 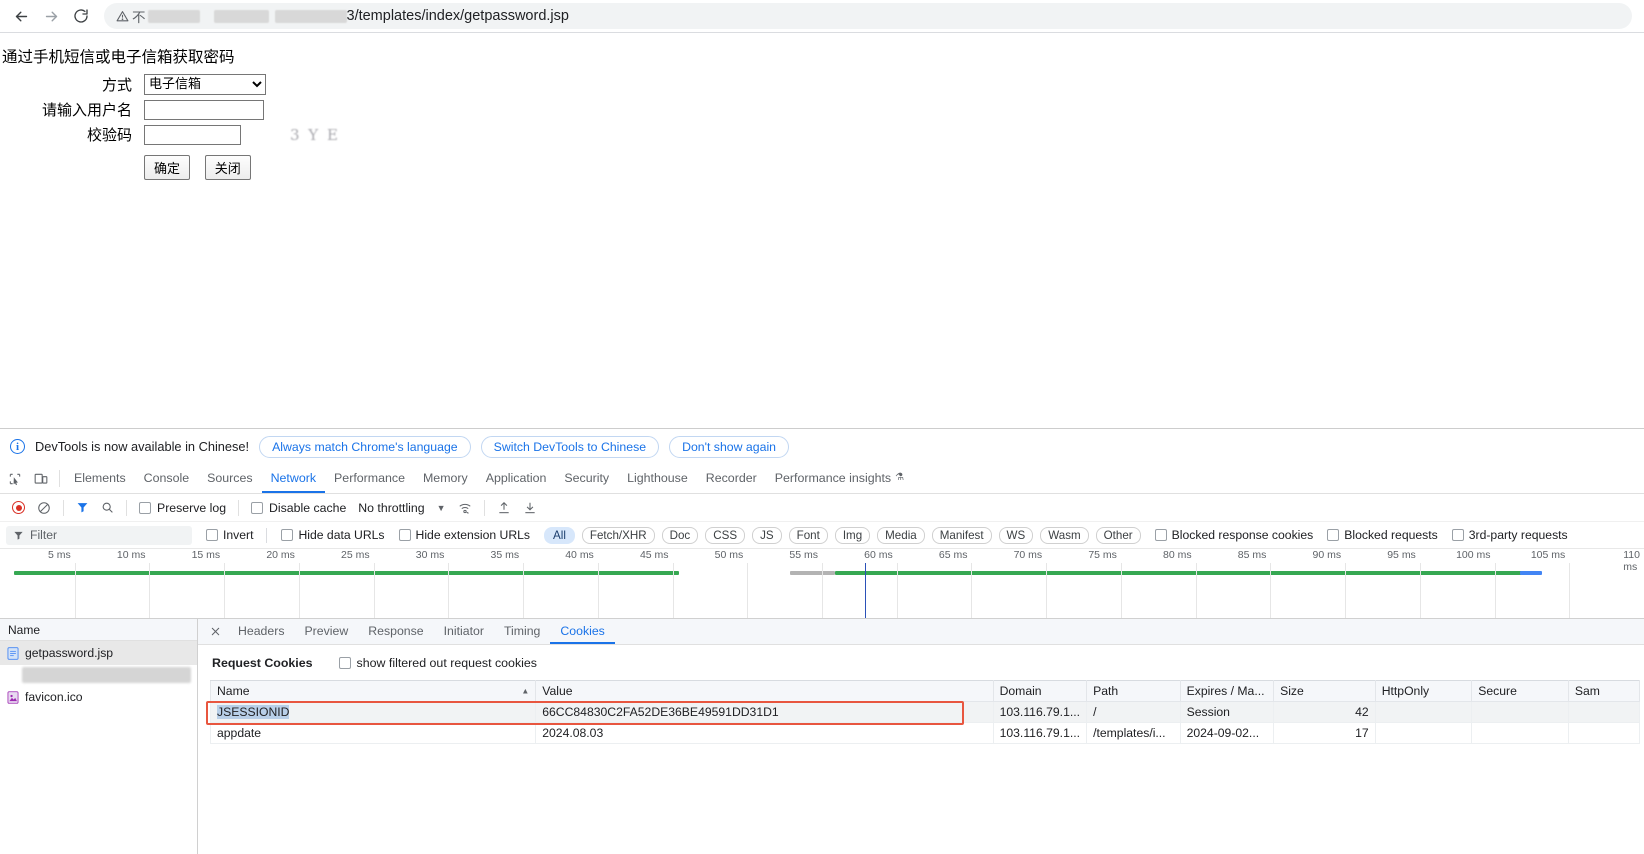 I want to click on type-filter-img: Img, so click(x=852, y=535).